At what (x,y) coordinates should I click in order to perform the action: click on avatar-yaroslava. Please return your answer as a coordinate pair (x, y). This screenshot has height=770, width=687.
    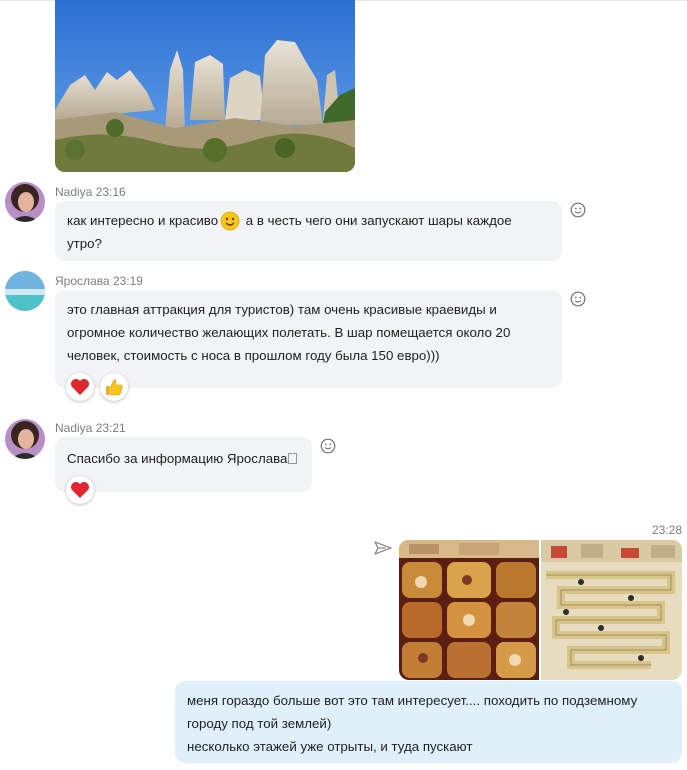
    Looking at the image, I should click on (25, 291).